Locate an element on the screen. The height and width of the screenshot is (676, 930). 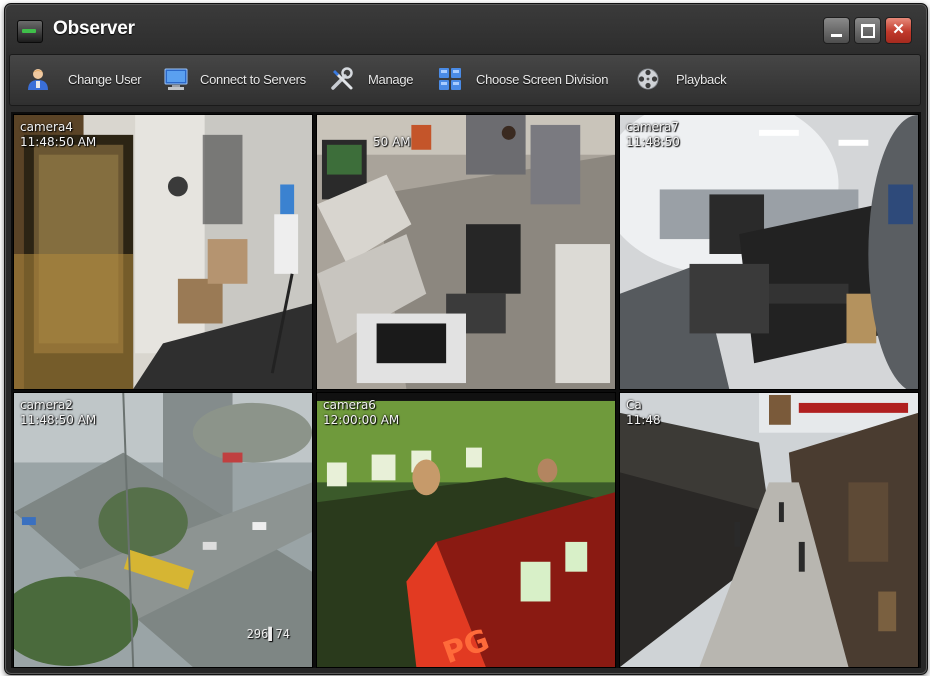
camera2-feed is located at coordinates (163, 530).